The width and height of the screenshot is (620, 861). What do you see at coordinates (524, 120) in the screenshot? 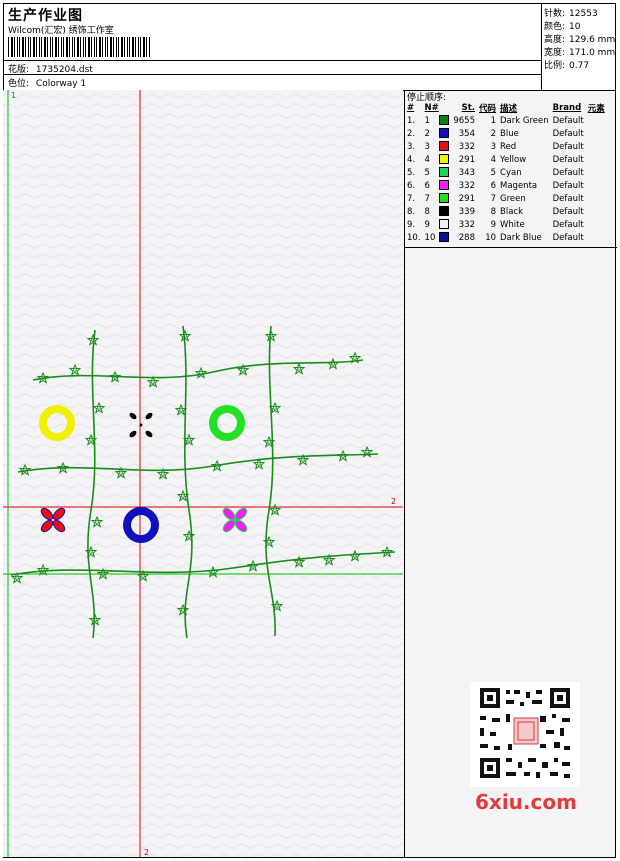
I see `cell-description: Dark Green` at bounding box center [524, 120].